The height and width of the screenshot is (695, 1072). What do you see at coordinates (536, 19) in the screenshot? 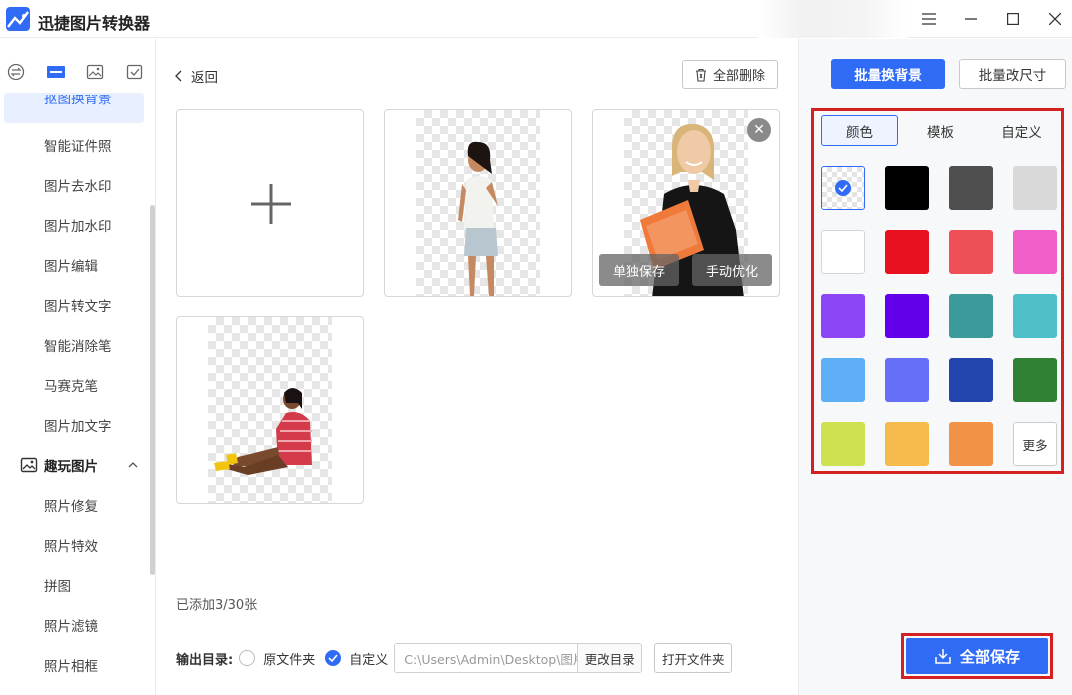
I see `title-bar: 迅捷图片转换器` at bounding box center [536, 19].